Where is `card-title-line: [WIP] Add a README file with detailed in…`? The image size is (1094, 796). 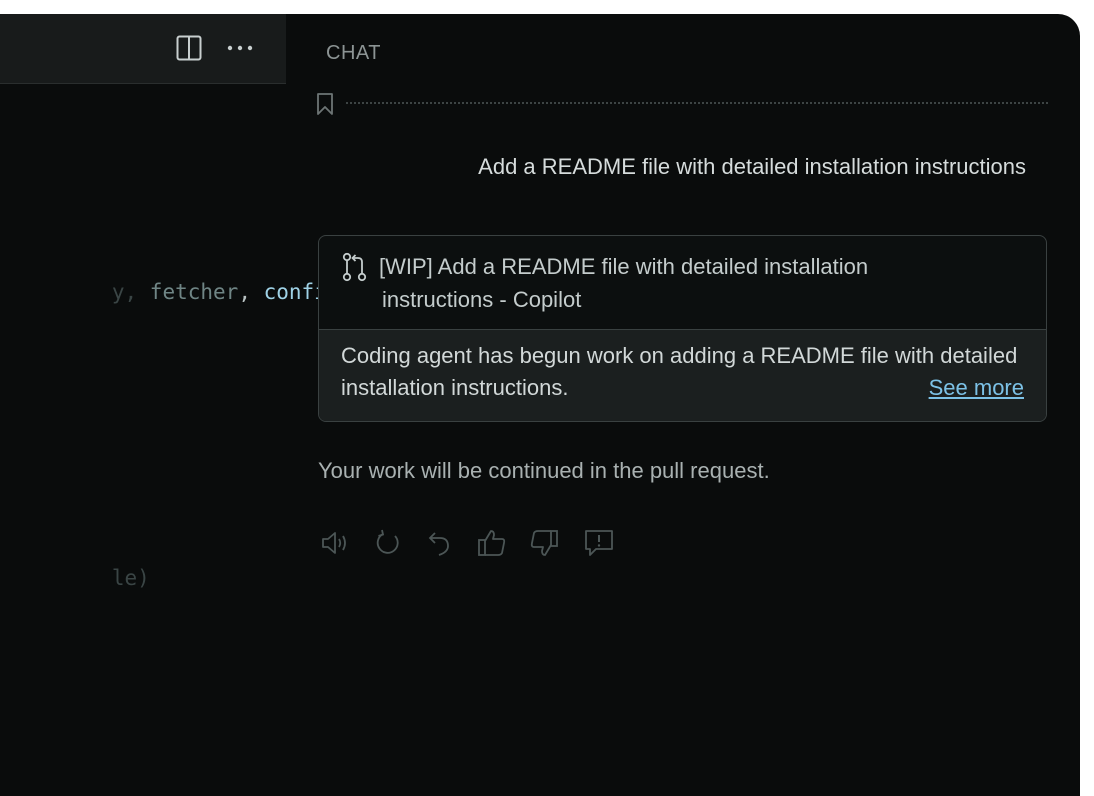
card-title-line: [WIP] Add a README file with detailed in… is located at coordinates (624, 266).